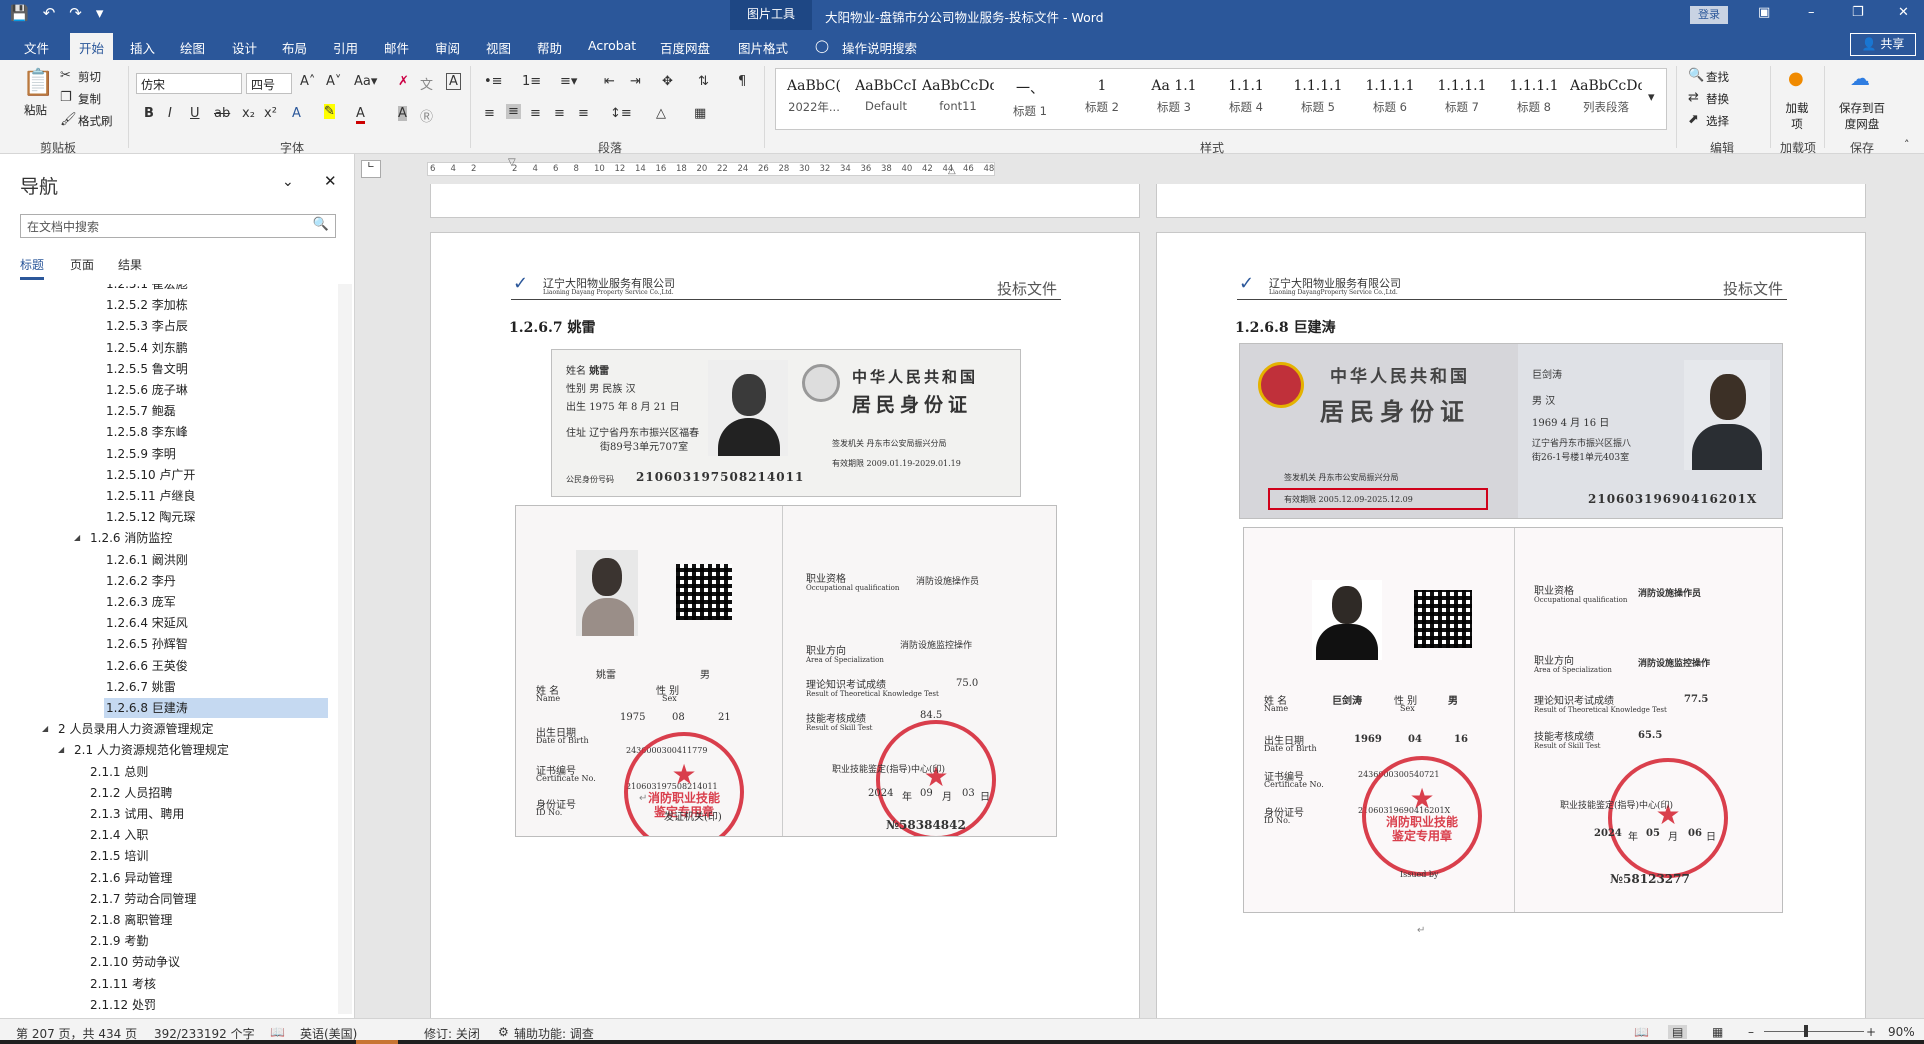  Describe the element at coordinates (1903, 12) in the screenshot. I see `close-window-icon: ✕` at that location.